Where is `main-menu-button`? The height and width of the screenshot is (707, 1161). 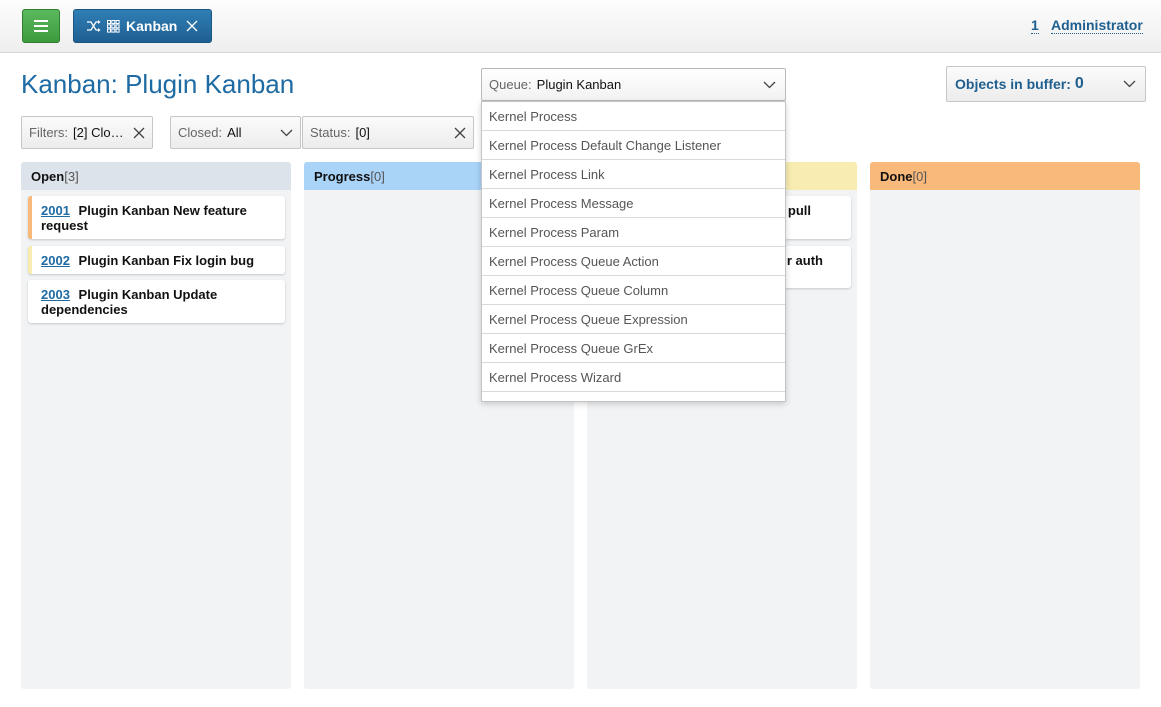 main-menu-button is located at coordinates (41, 26).